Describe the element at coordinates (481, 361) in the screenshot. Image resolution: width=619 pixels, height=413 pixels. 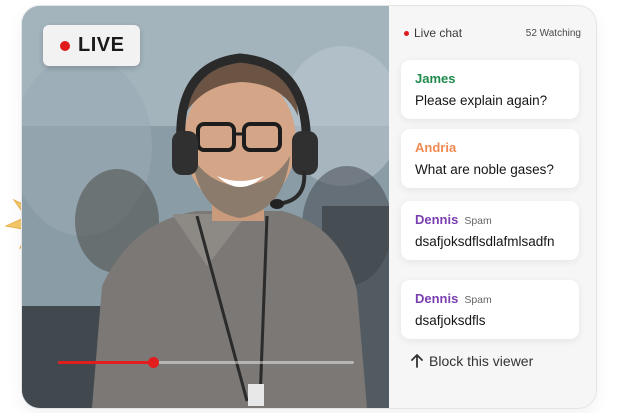
I see `block-viewer-label: Block this viewer` at that location.